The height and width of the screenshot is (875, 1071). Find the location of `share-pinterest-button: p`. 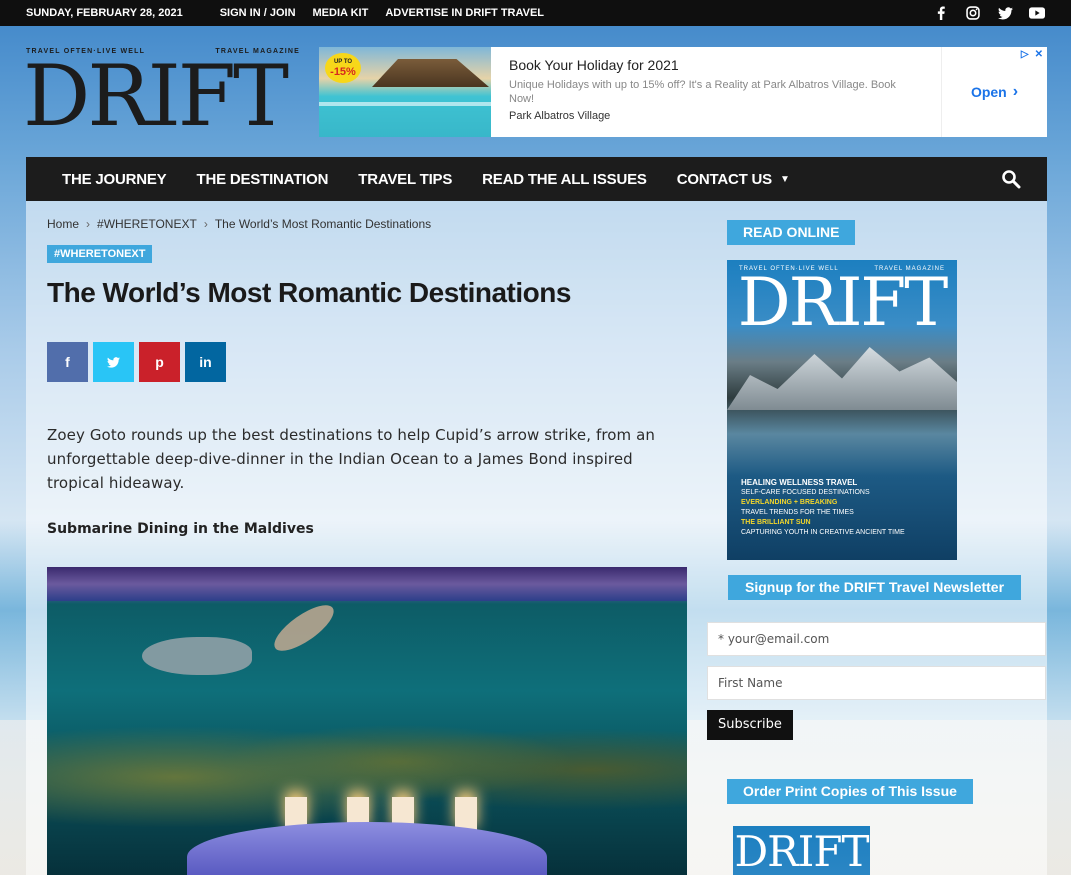

share-pinterest-button: p is located at coordinates (159, 362).